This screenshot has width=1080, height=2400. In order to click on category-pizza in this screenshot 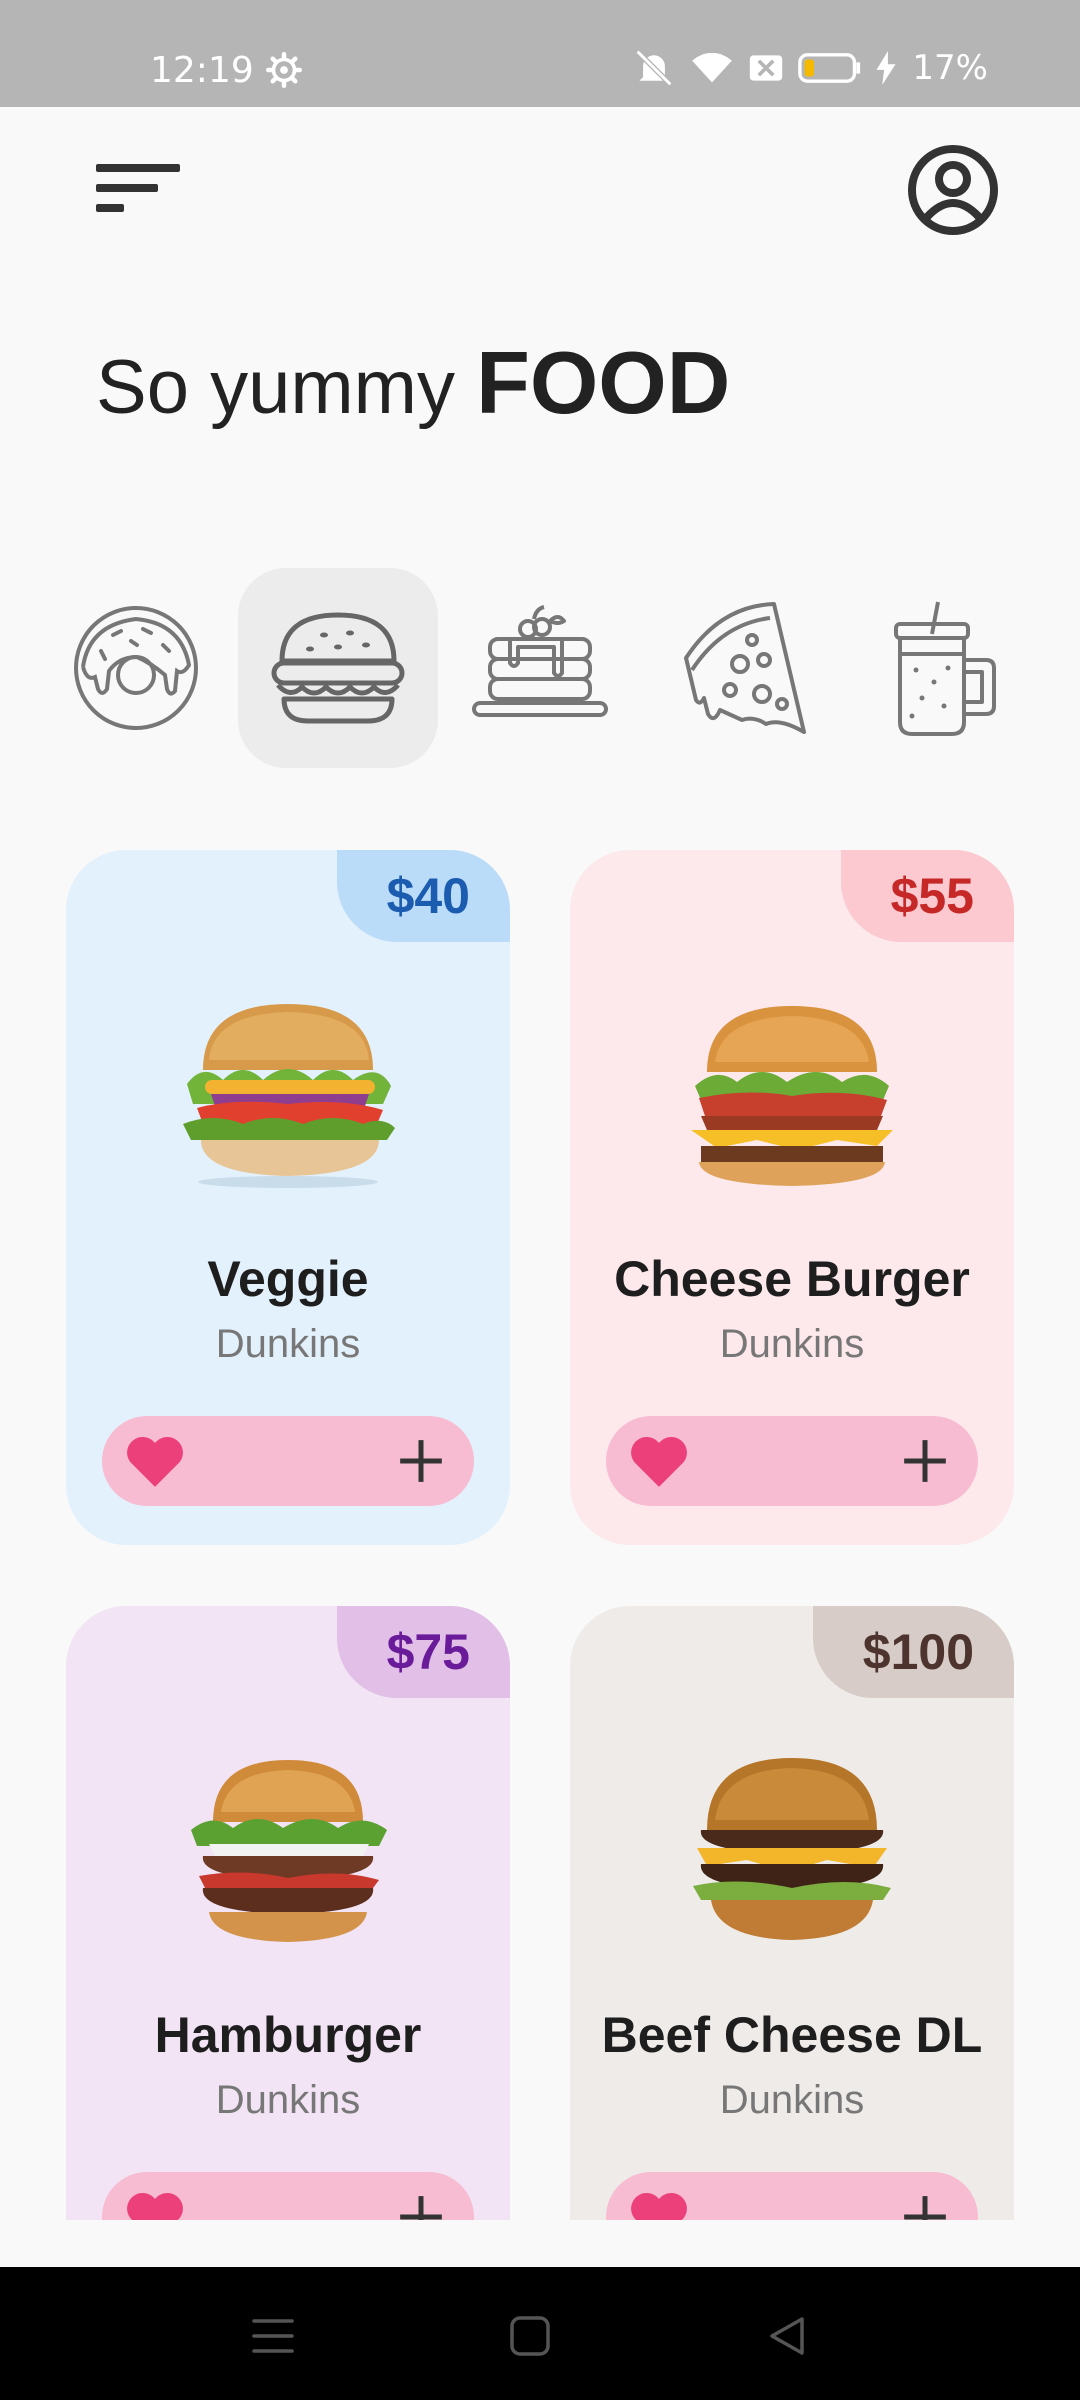, I will do `click(740, 668)`.